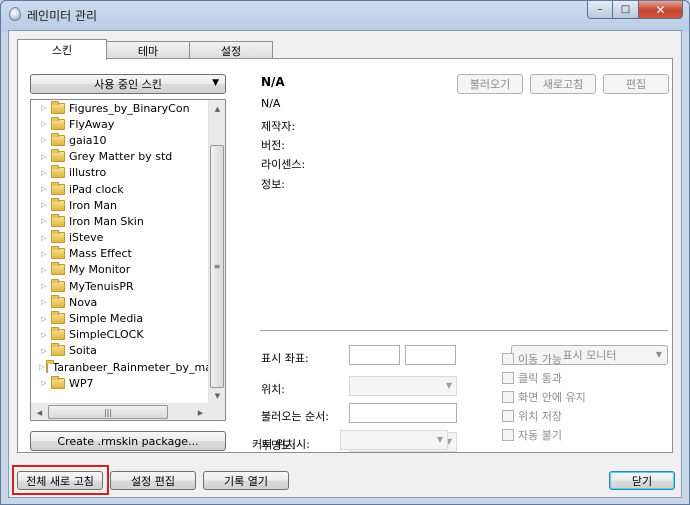  Describe the element at coordinates (120, 189) in the screenshot. I see `tree-item: ▷ iPad clock` at that location.